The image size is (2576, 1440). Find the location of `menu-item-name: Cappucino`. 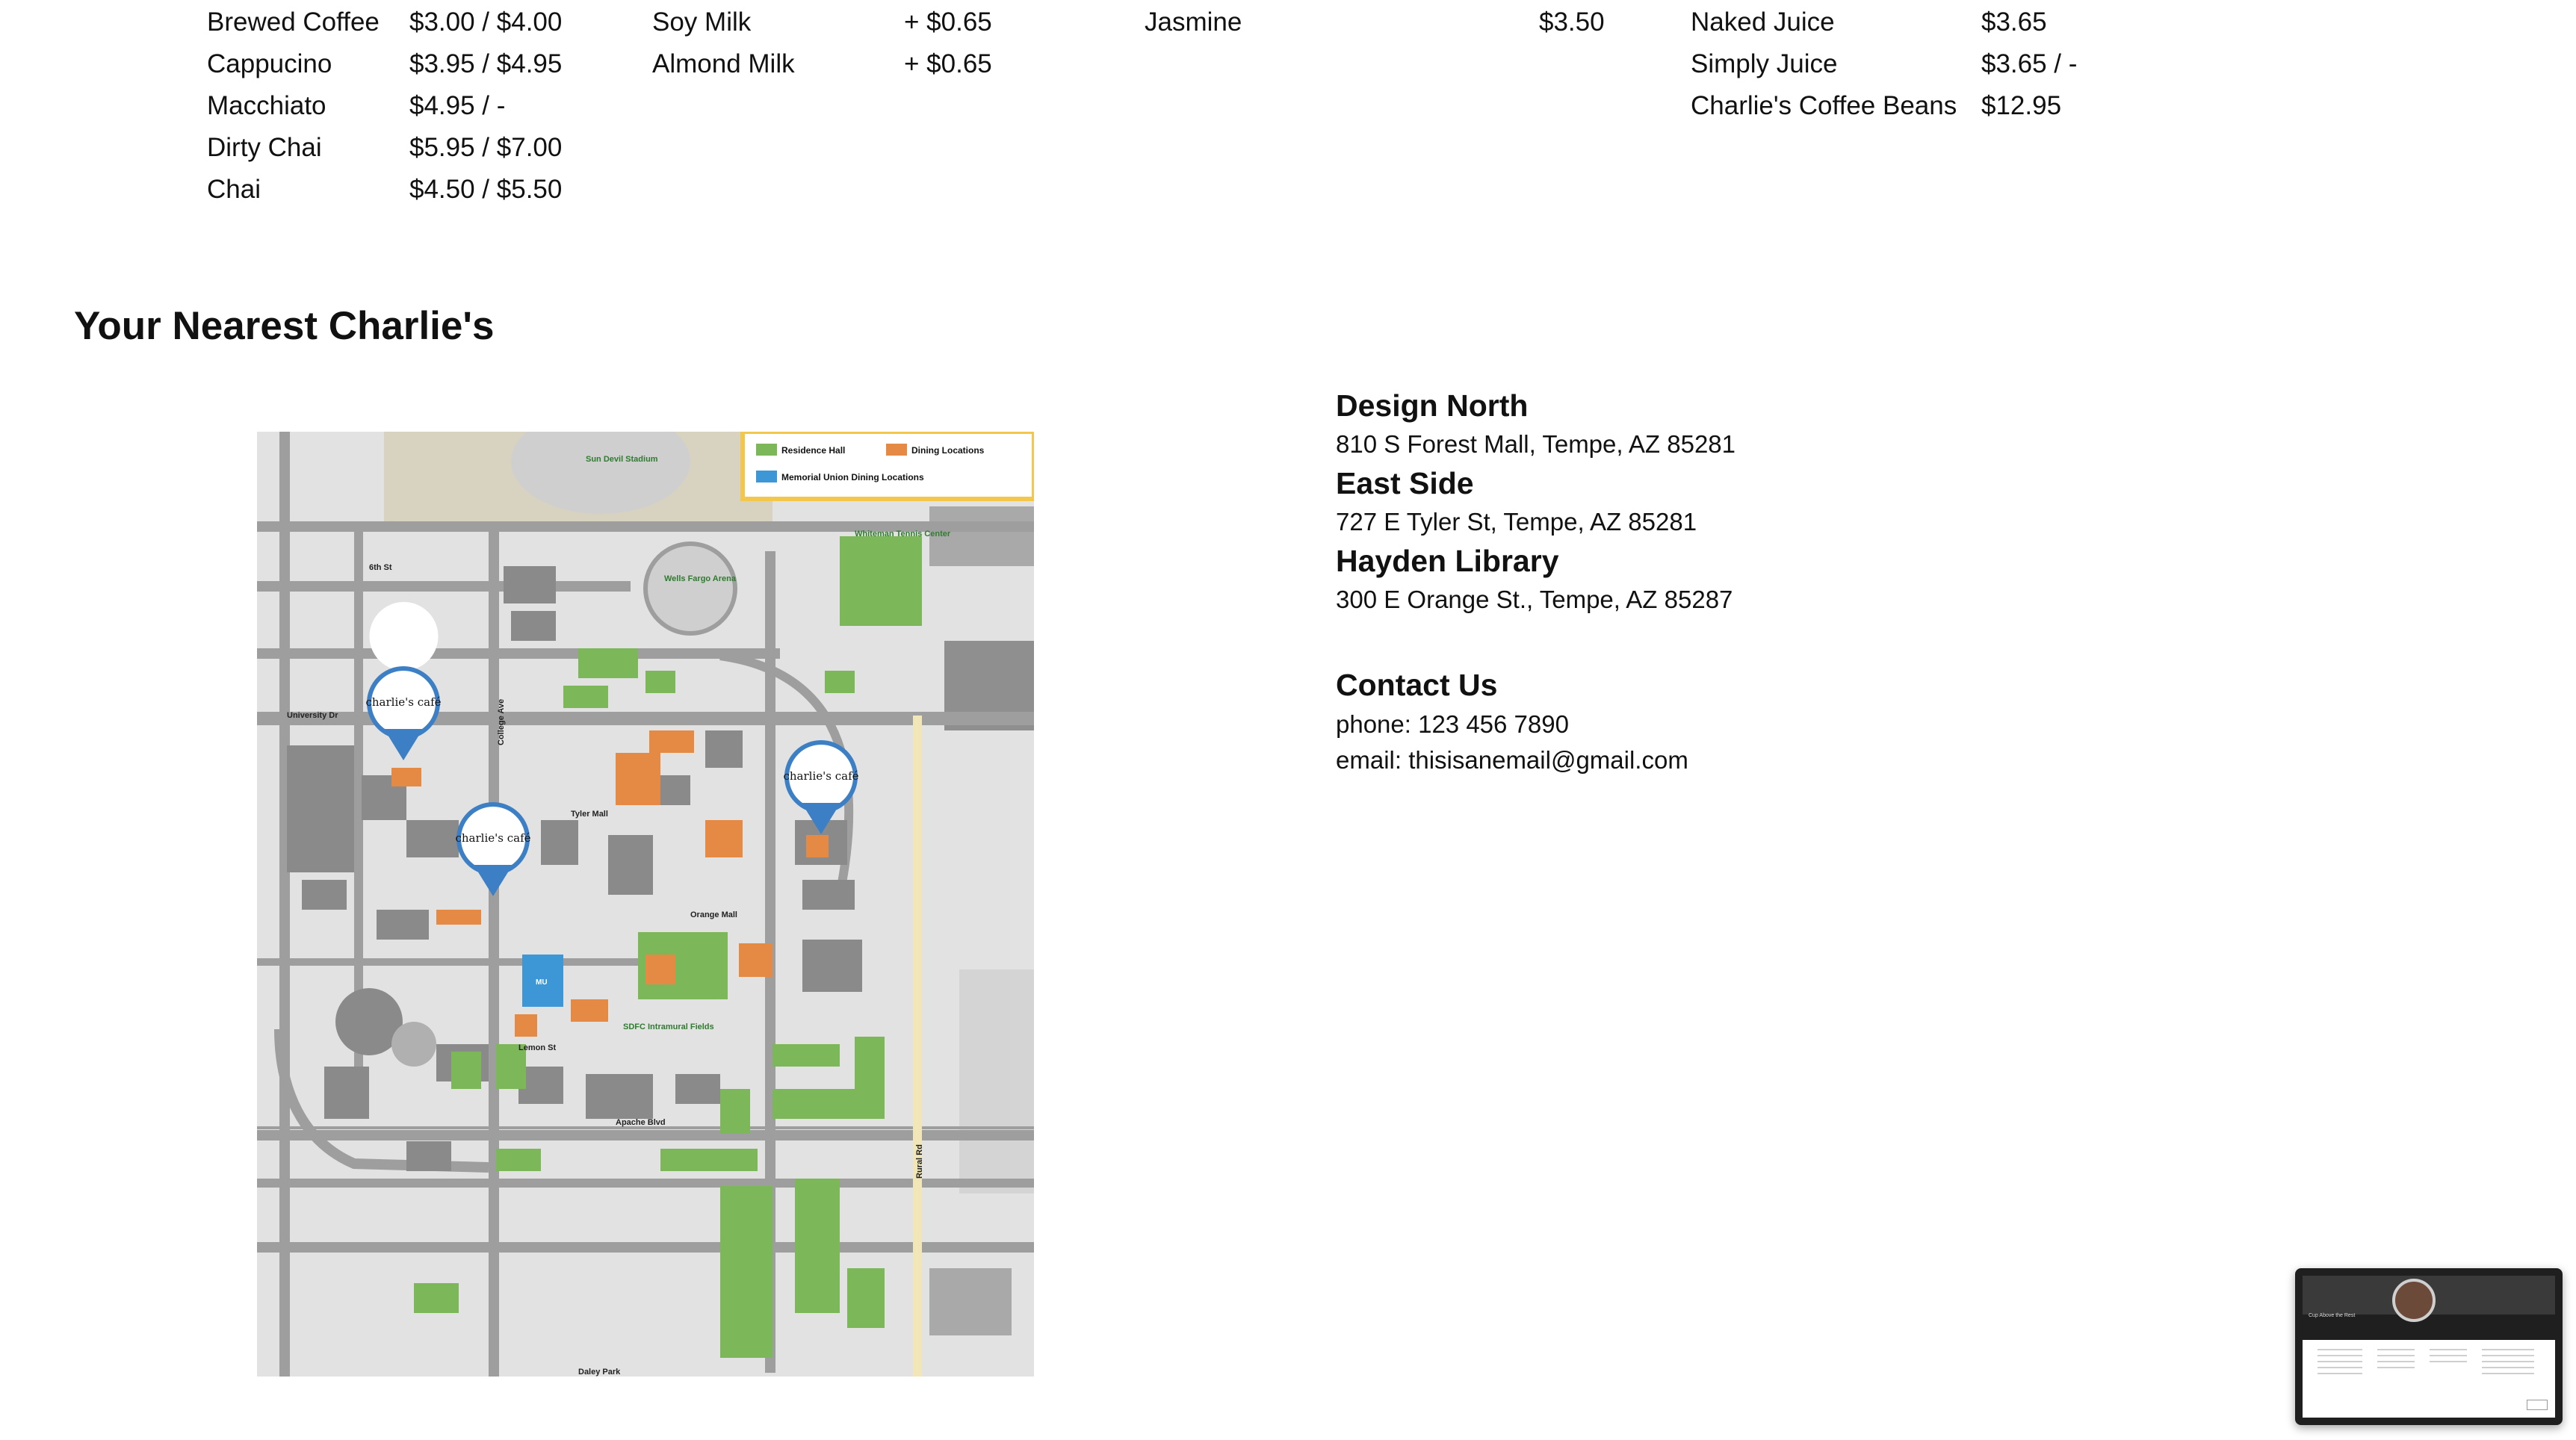

menu-item-name: Cappucino is located at coordinates (269, 63).